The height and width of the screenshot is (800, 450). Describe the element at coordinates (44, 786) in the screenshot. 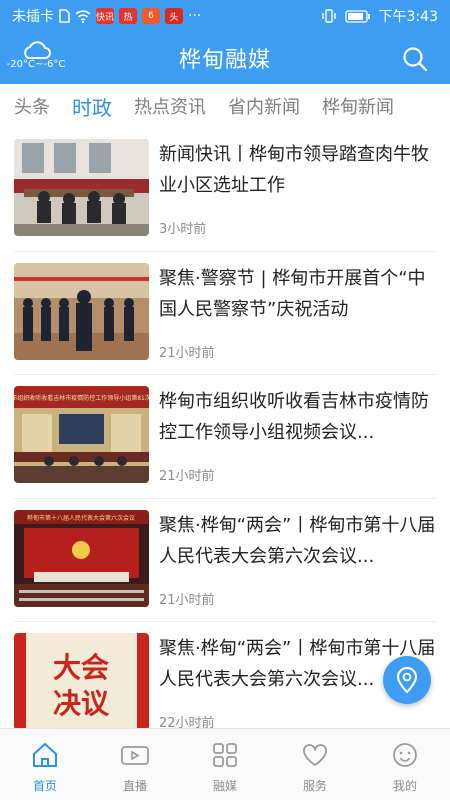

I see `nav-label: 首页` at that location.